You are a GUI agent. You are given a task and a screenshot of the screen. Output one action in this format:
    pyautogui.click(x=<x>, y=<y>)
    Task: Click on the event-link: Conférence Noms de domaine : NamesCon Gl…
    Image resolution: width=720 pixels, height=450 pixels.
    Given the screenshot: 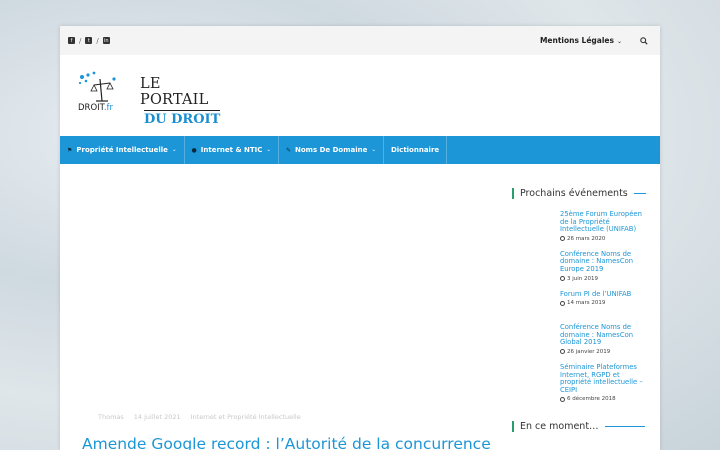 What is the action you would take?
    pyautogui.click(x=603, y=335)
    